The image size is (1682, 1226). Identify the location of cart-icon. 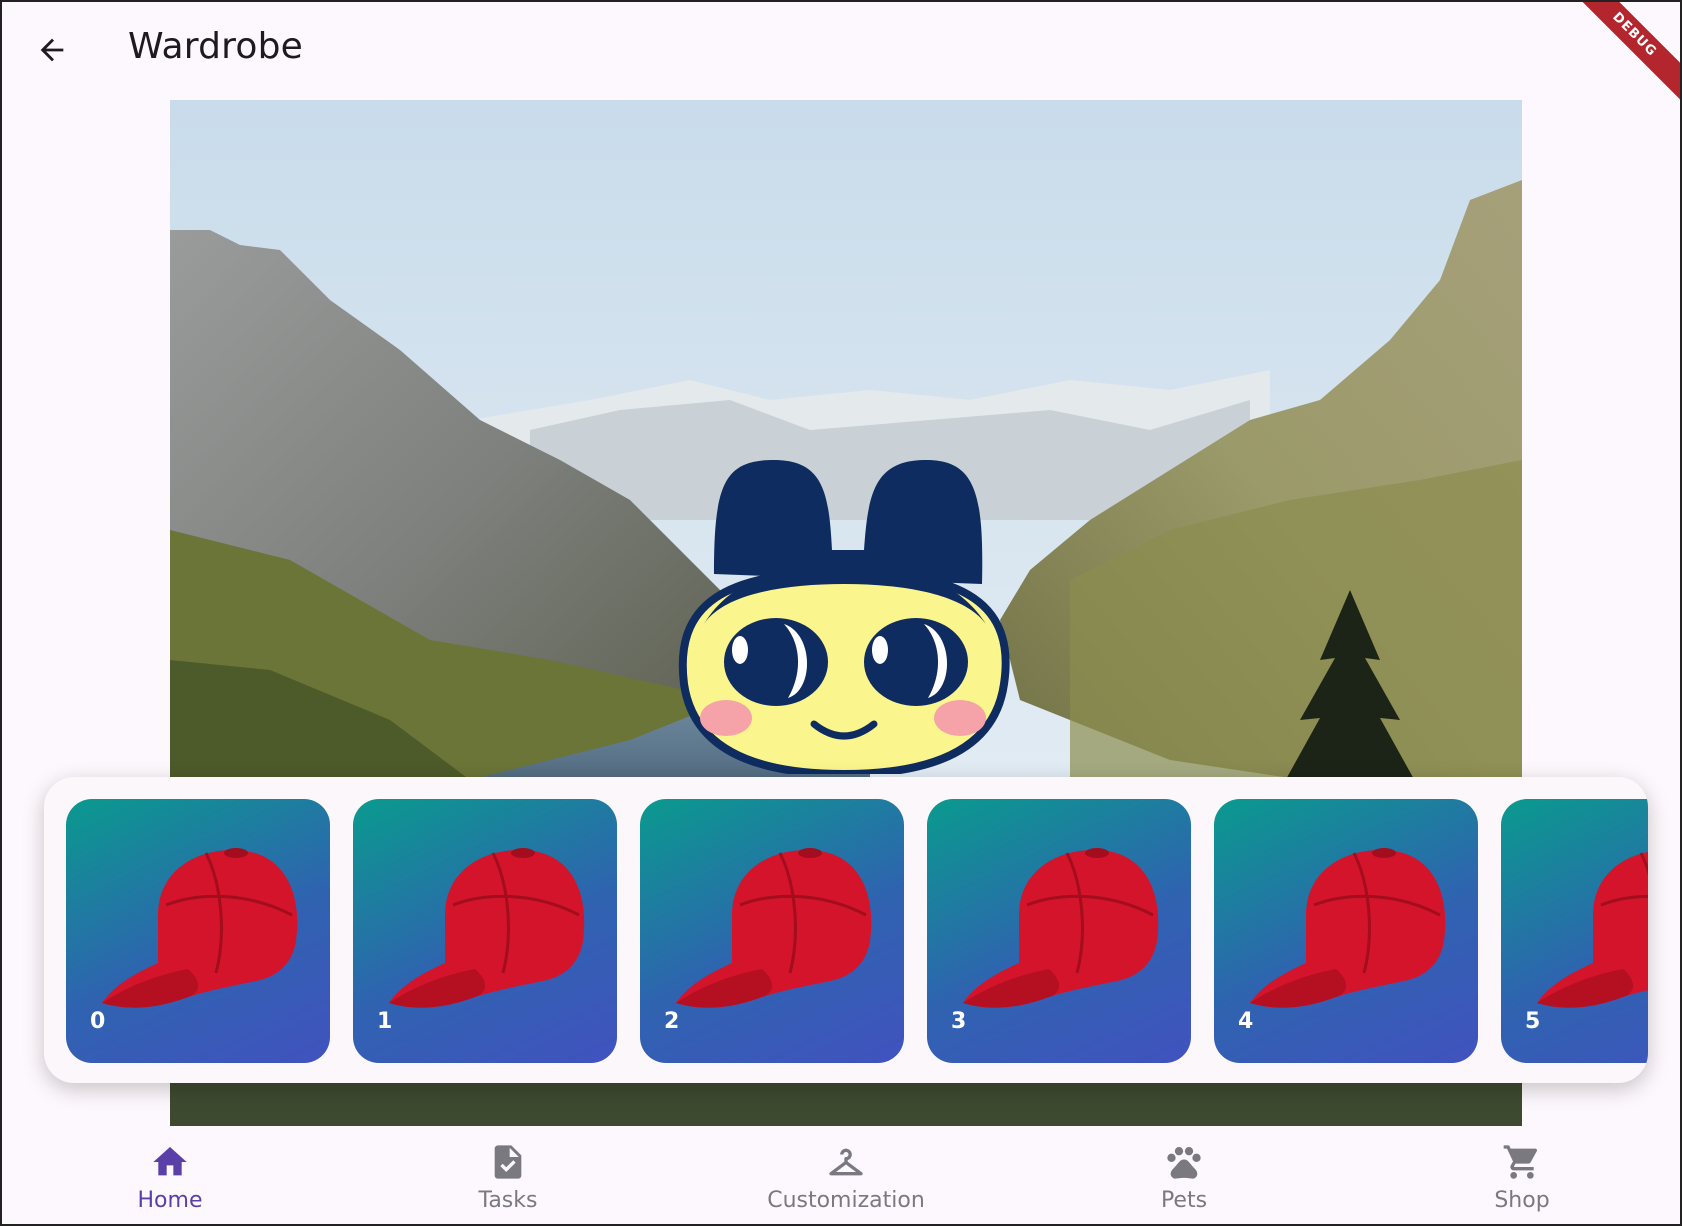
(1520, 1162).